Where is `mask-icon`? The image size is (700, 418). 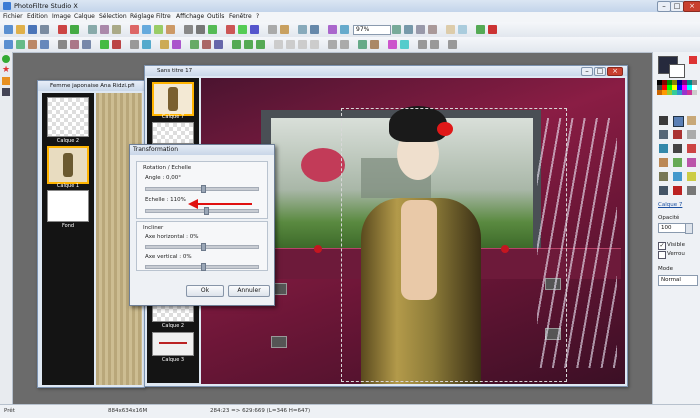 mask-icon is located at coordinates (146, 44).